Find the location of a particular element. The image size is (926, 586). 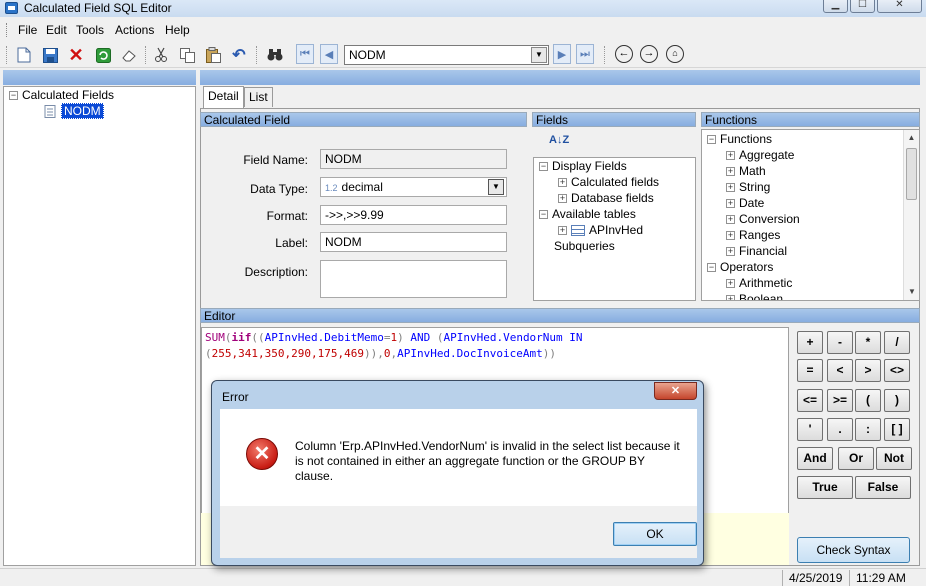

delete-icon: ✕ is located at coordinates (76, 55).